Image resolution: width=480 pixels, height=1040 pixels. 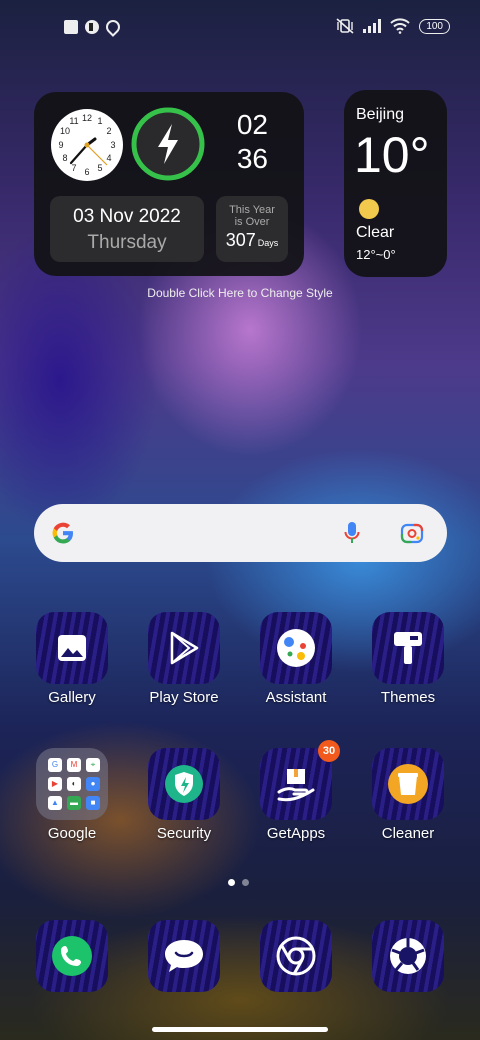 I want to click on weather-condition: Clear, so click(x=375, y=232).